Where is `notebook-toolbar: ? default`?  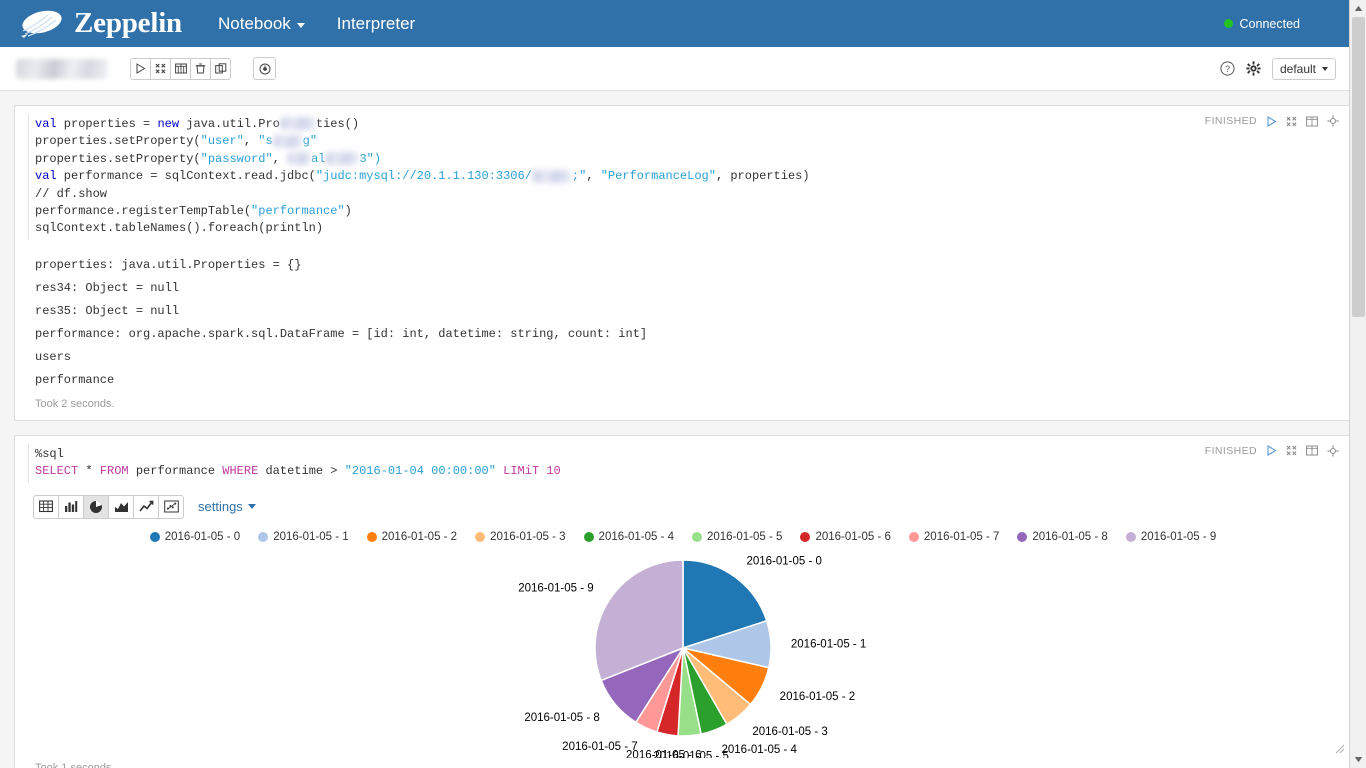 notebook-toolbar: ? default is located at coordinates (683, 69).